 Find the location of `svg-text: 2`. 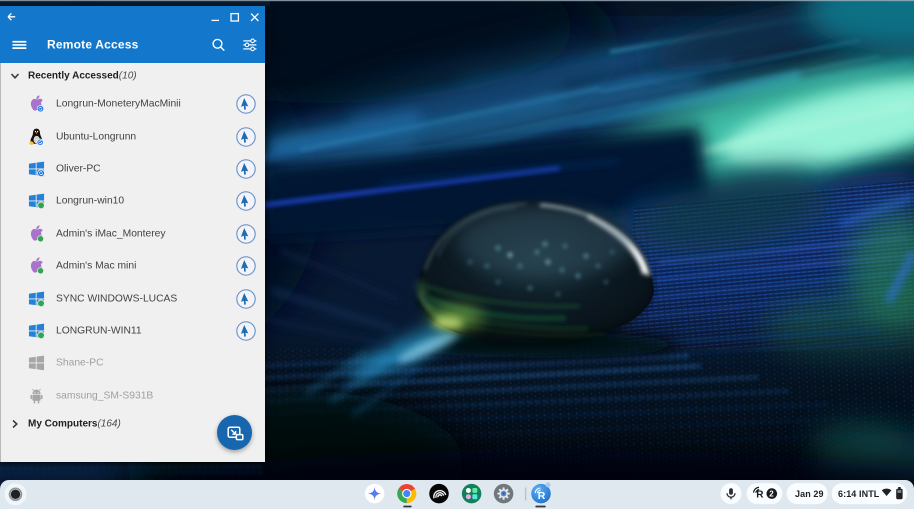

svg-text: 2 is located at coordinates (771, 494).